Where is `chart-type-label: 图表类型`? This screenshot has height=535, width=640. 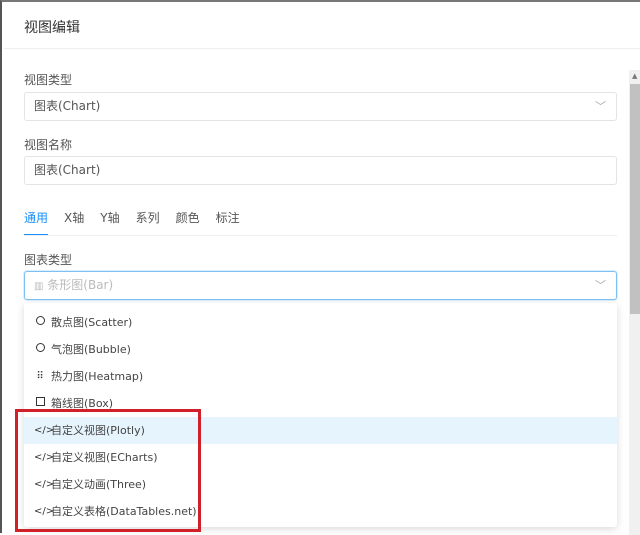 chart-type-label: 图表类型 is located at coordinates (48, 260).